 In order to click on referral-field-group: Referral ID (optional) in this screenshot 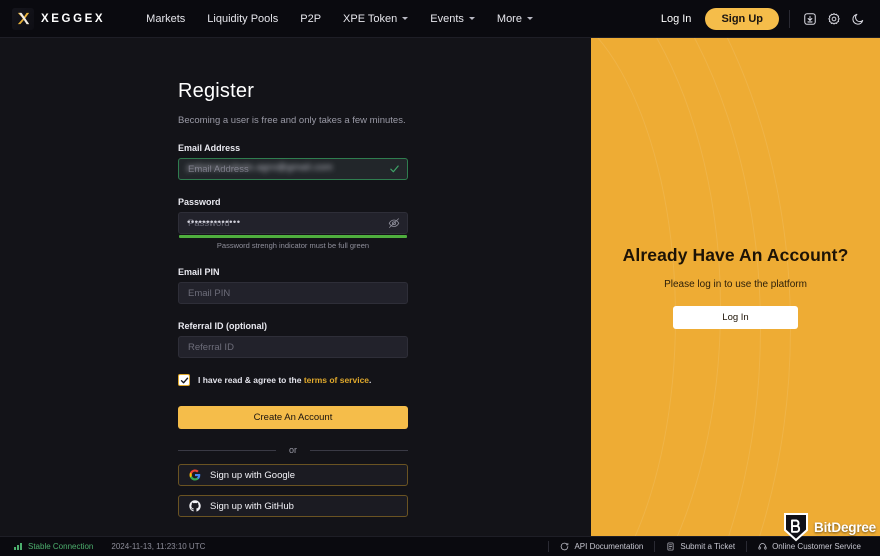, I will do `click(293, 339)`.